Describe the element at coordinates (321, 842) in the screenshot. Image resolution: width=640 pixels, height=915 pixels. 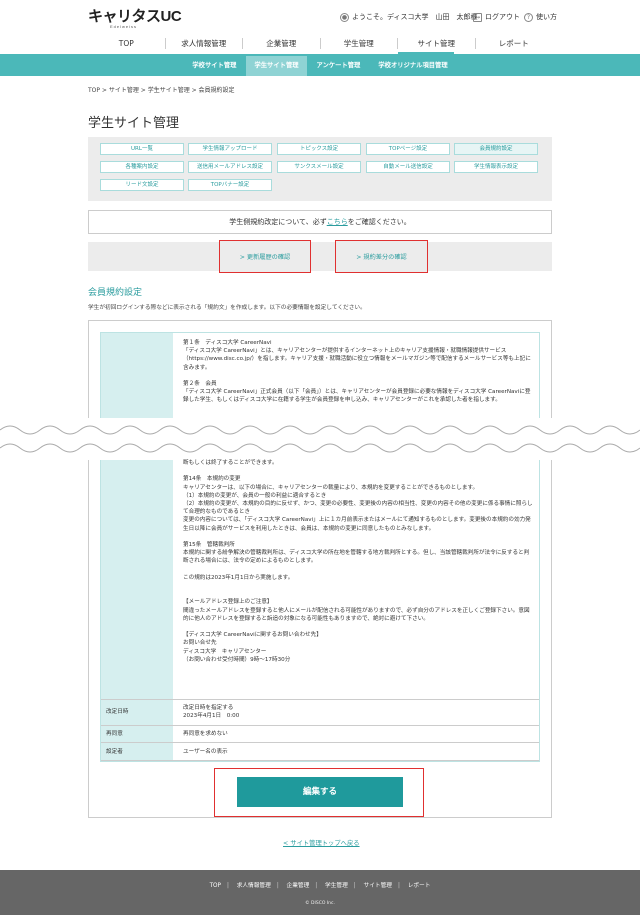
I see `back-to-site-top-link: < サイト管理トップへ戻る` at that location.